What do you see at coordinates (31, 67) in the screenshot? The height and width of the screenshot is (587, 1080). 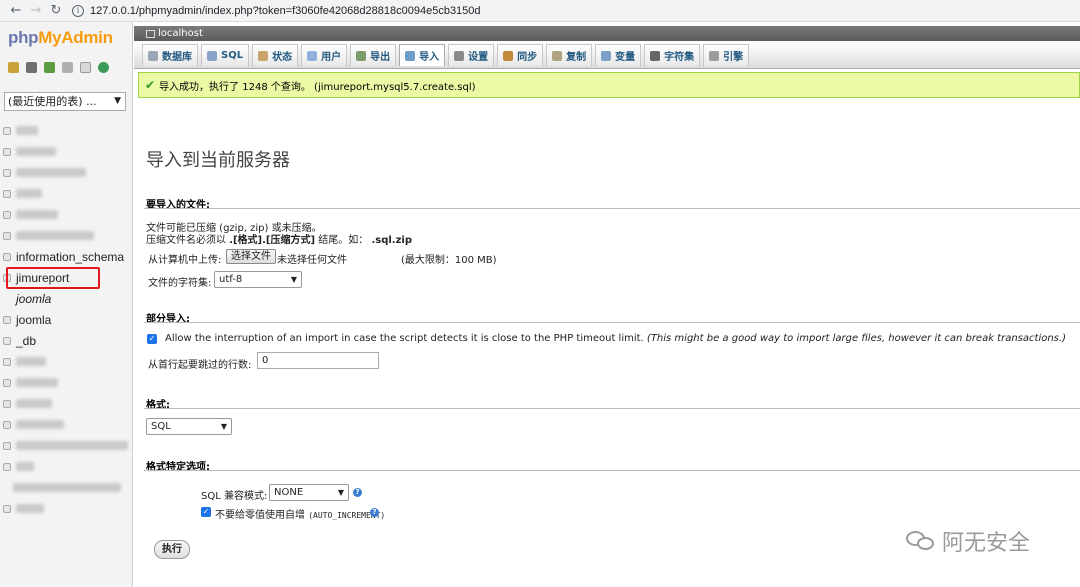 I see `logout-icon` at bounding box center [31, 67].